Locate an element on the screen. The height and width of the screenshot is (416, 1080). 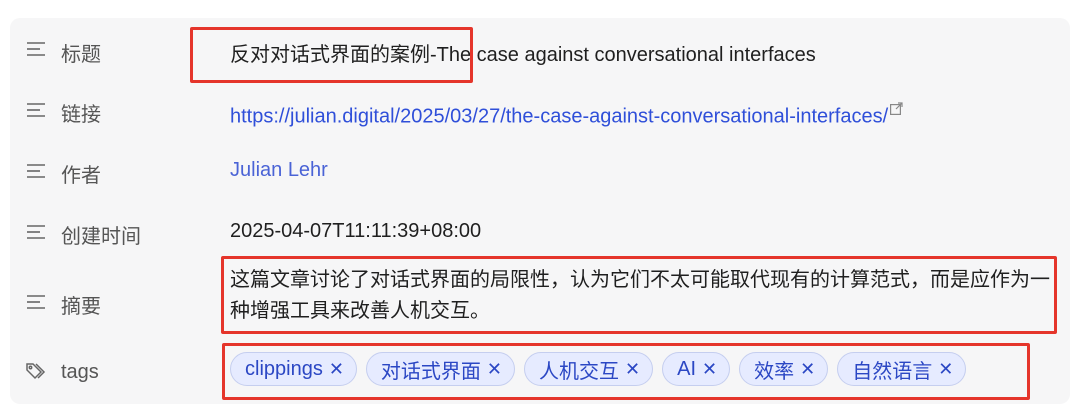
property-label-author: 作者 is located at coordinates (81, 176).